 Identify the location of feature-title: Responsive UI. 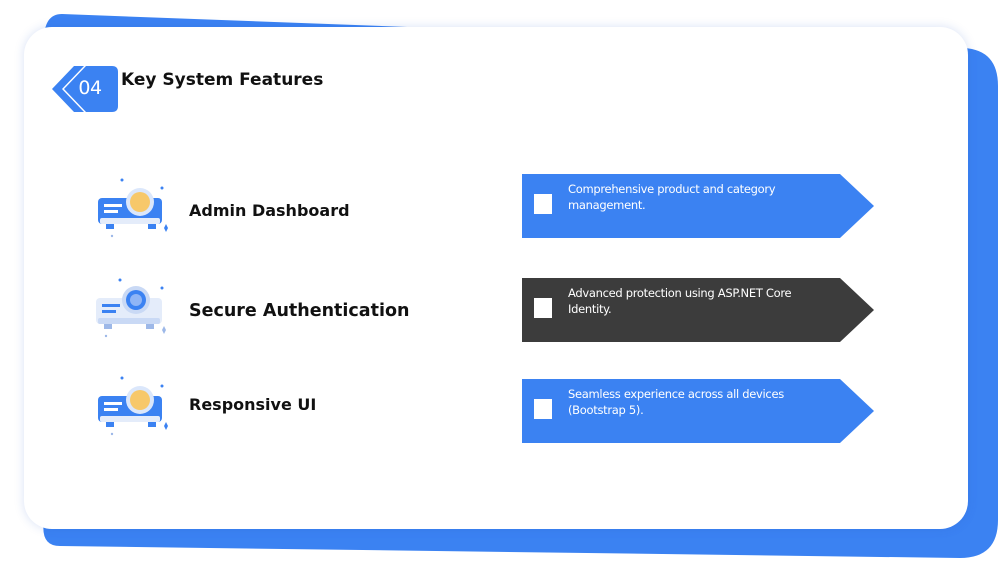
(253, 404).